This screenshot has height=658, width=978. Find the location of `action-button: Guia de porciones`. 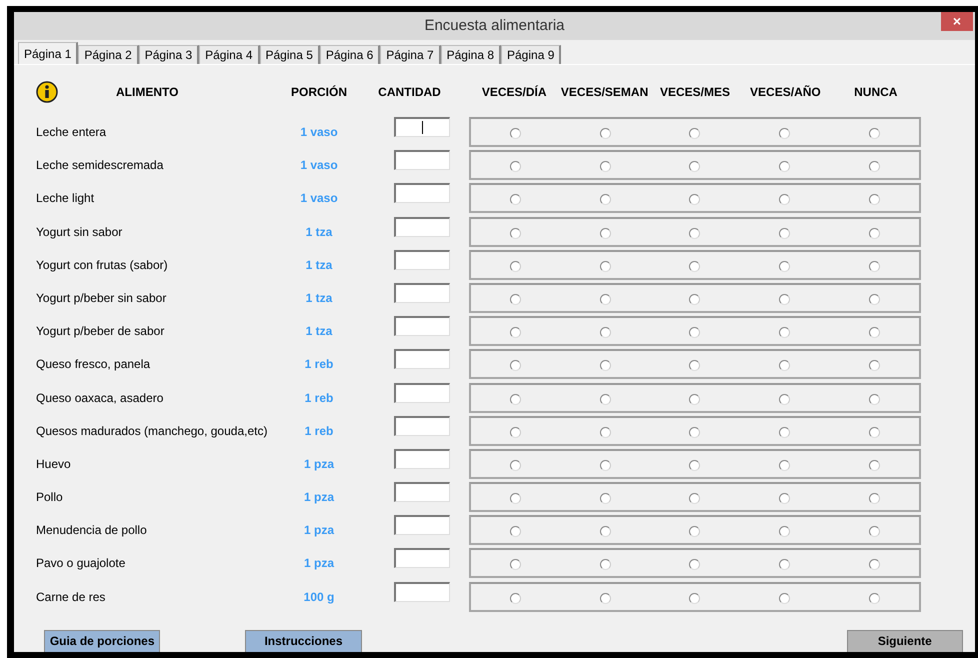

action-button: Guia de porciones is located at coordinates (102, 641).